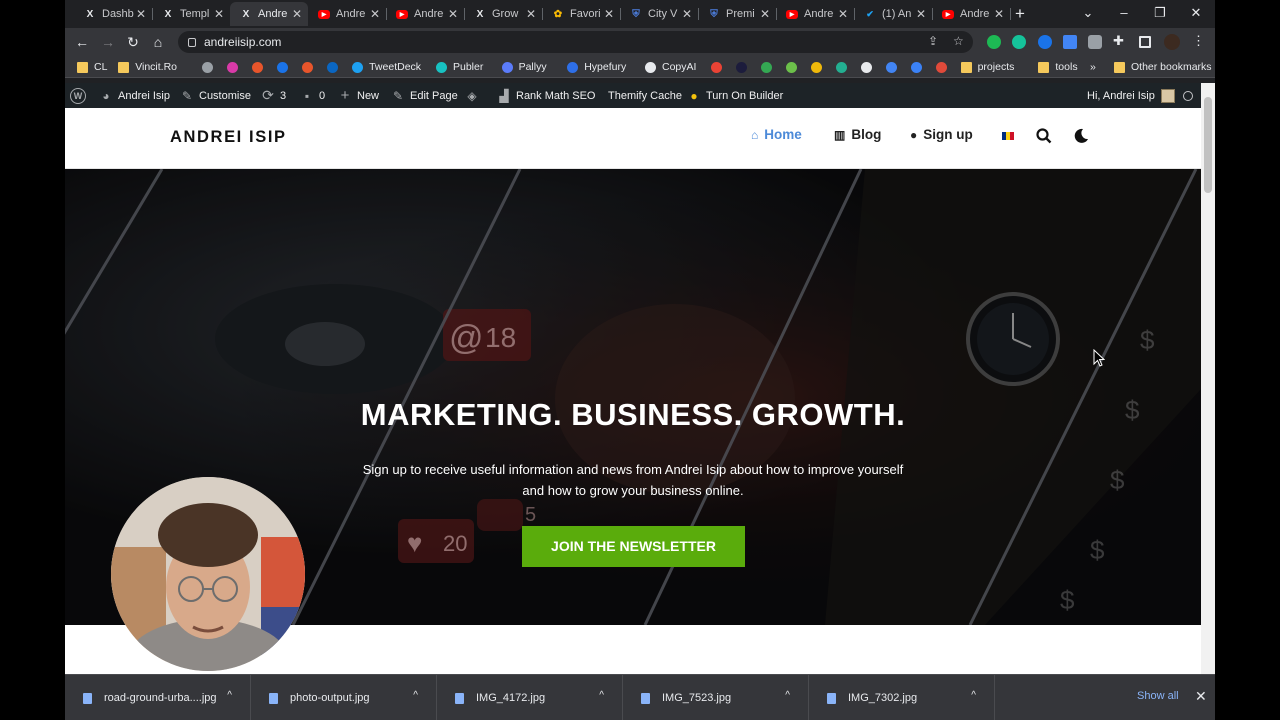  What do you see at coordinates (191, 14) in the screenshot?
I see `tab-2: X Templ ✕` at bounding box center [191, 14].